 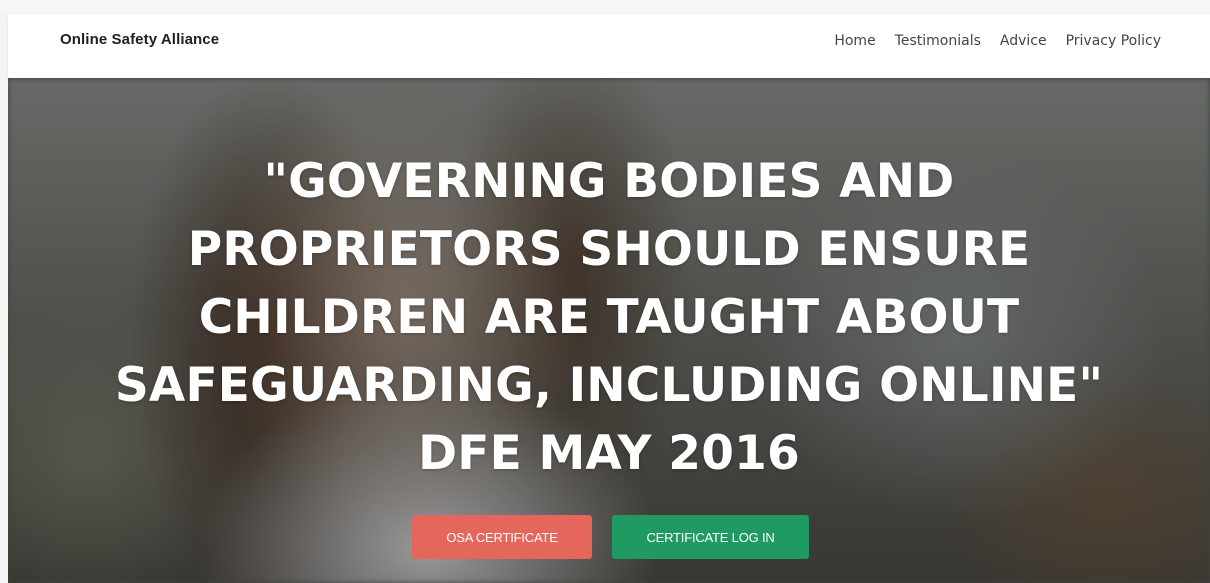 I want to click on nav-link-advice: Advice, so click(x=1023, y=41).